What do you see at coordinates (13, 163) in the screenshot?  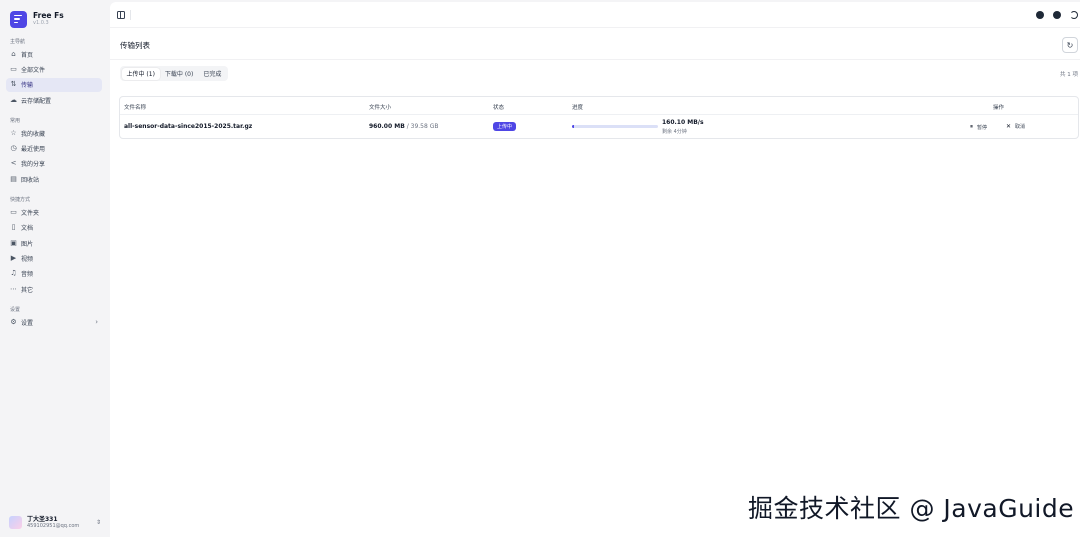 I see `share-icon: <` at bounding box center [13, 163].